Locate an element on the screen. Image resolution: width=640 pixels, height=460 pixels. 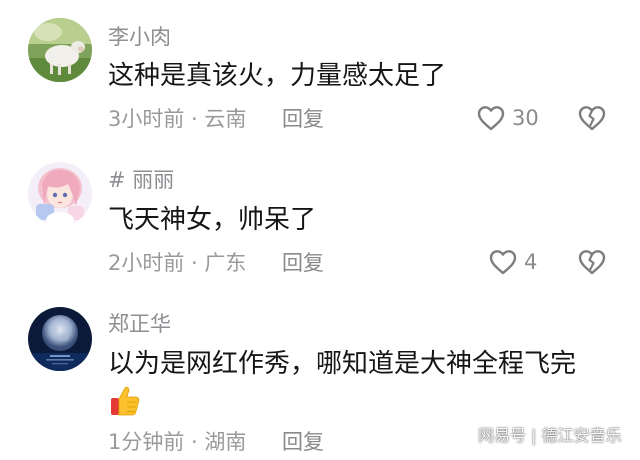
like-button: 30 is located at coordinates (507, 118).